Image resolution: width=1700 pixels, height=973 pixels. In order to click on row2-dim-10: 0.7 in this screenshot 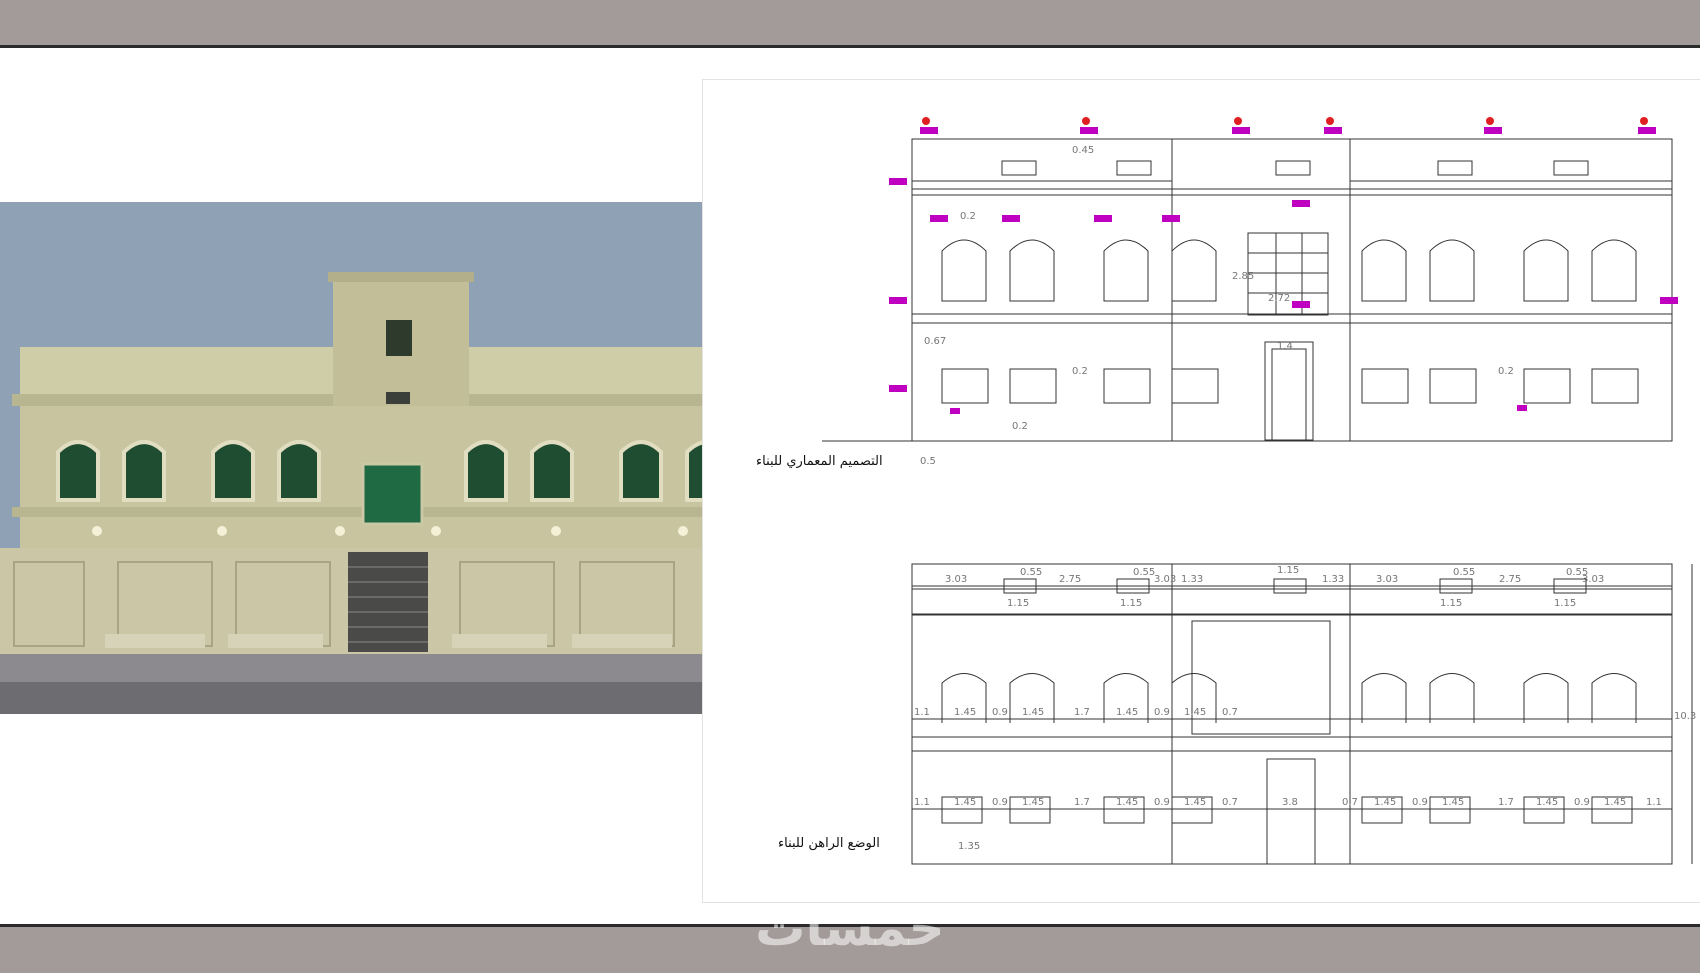, I will do `click(1350, 802)`.